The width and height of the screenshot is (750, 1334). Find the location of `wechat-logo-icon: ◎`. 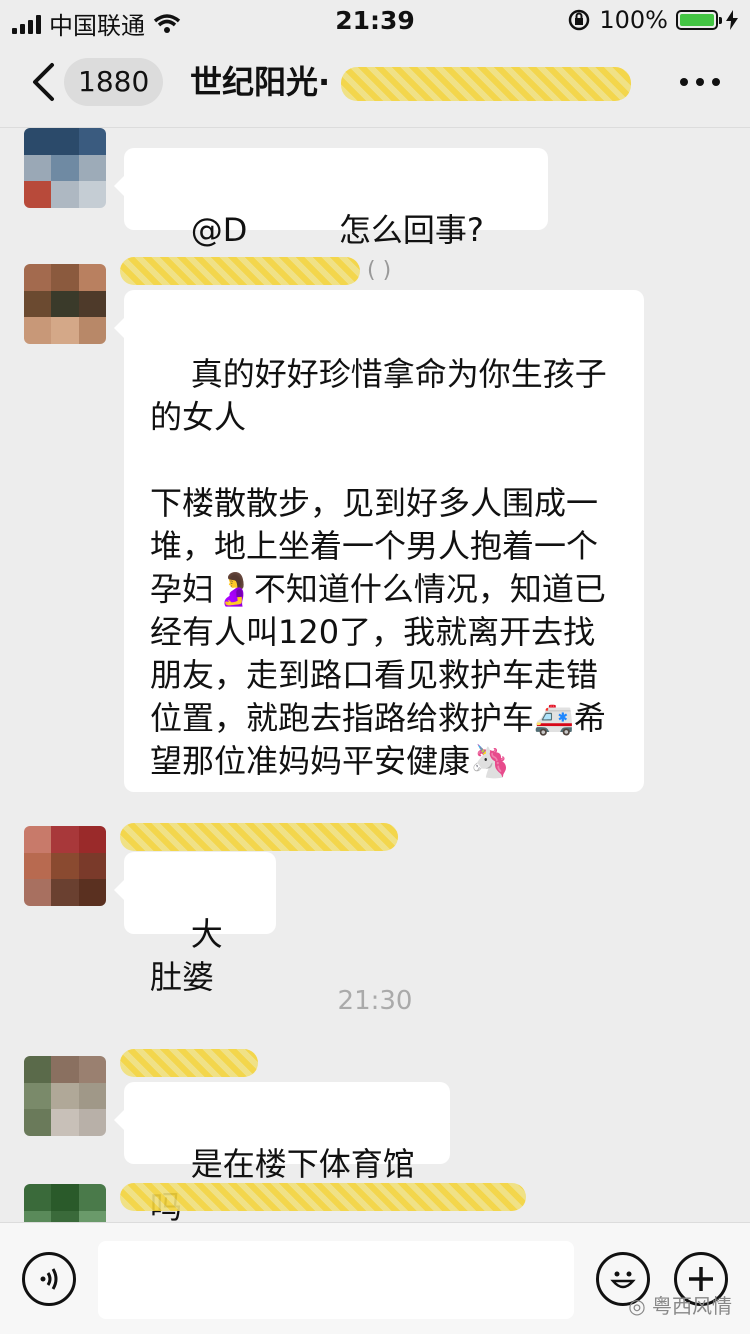

wechat-logo-icon: ◎ is located at coordinates (640, 1306).